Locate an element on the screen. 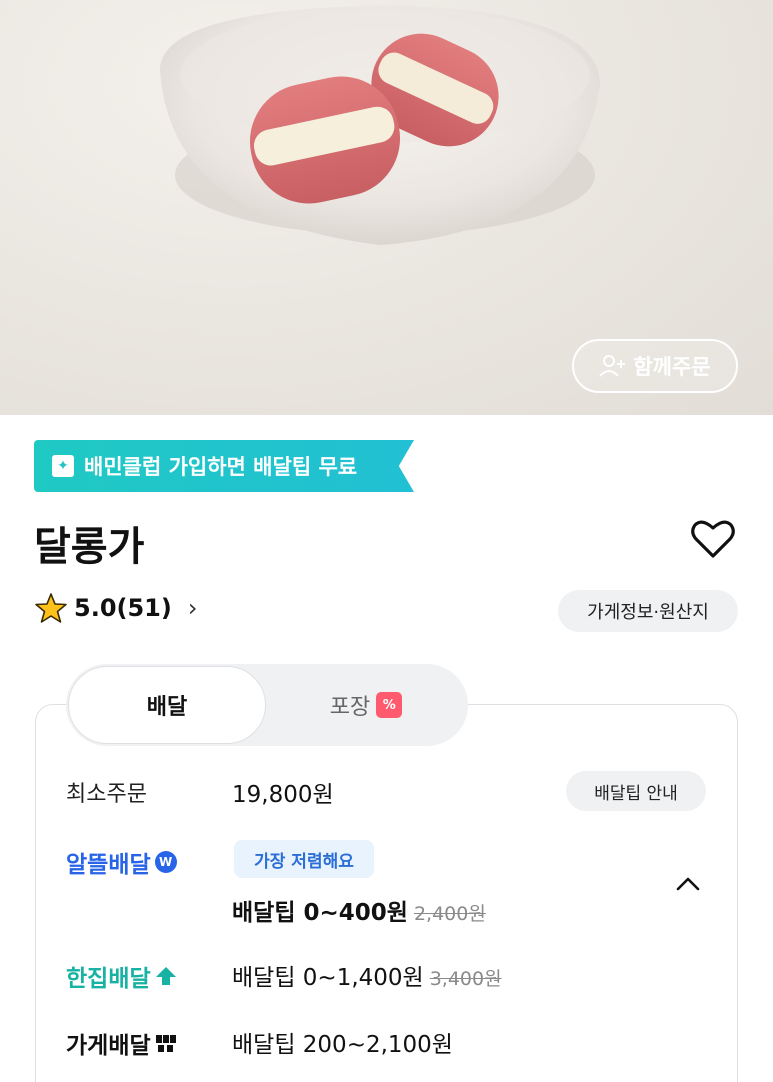 The height and width of the screenshot is (1082, 773). store-delivery-label: 가게배달 is located at coordinates (108, 1046).